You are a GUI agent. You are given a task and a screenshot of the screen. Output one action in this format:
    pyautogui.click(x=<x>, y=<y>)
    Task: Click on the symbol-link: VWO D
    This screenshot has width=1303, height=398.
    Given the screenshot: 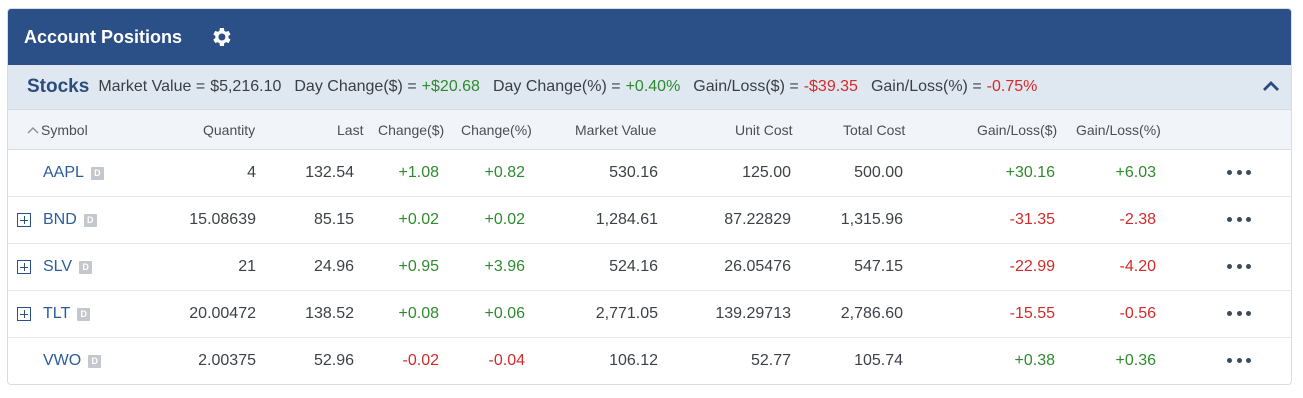 What is the action you would take?
    pyautogui.click(x=72, y=361)
    